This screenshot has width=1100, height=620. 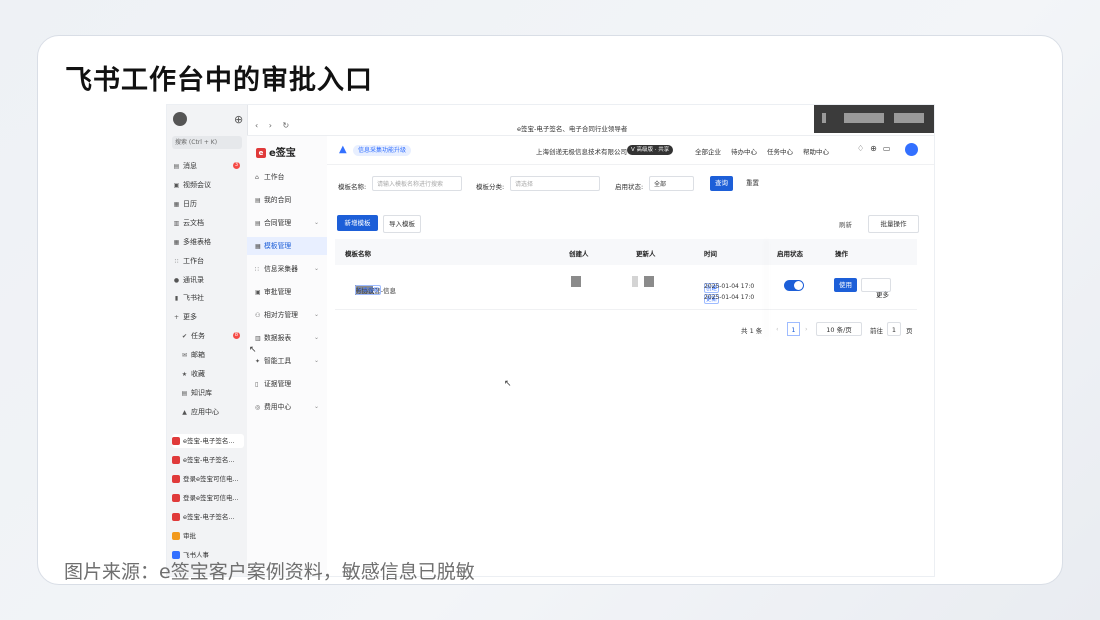 What do you see at coordinates (193, 336) in the screenshot?
I see `rail-item-task: ✔ 任务` at bounding box center [193, 336].